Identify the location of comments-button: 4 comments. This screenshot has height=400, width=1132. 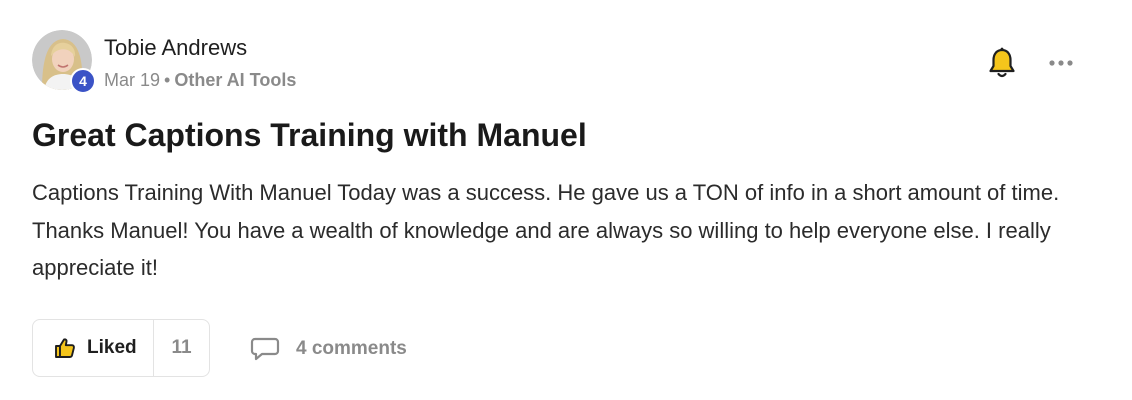
(328, 349).